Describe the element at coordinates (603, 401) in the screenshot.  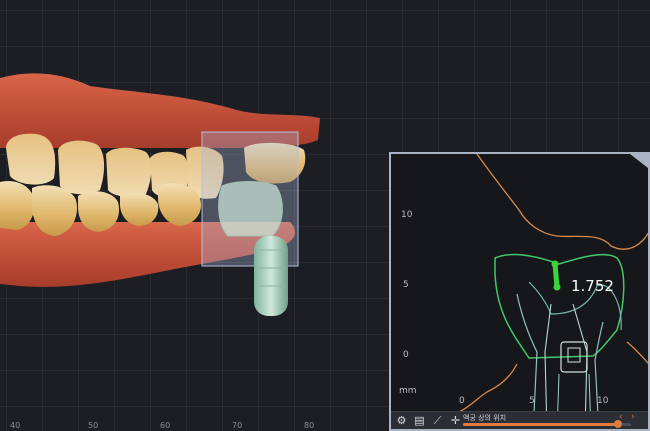
I see `x-tick-label: 10` at that location.